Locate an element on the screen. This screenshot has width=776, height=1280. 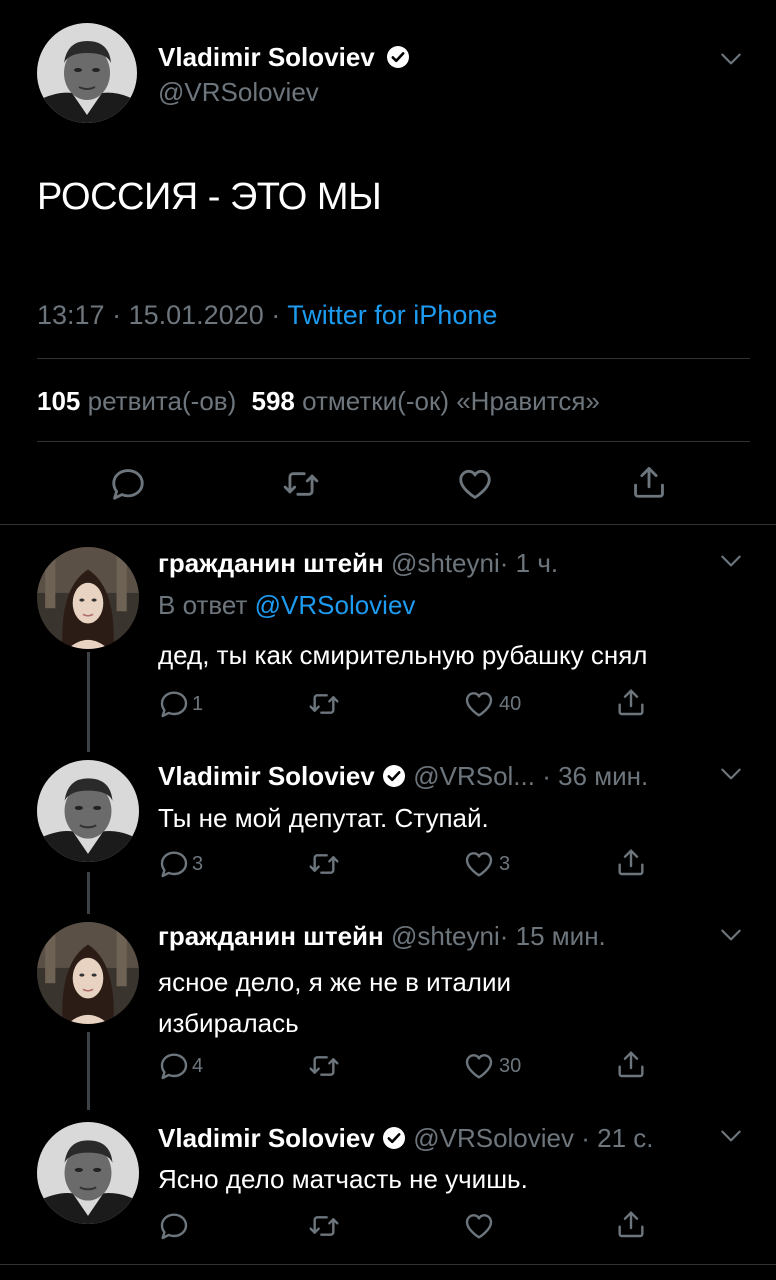
like-count: 3 is located at coordinates (505, 863).